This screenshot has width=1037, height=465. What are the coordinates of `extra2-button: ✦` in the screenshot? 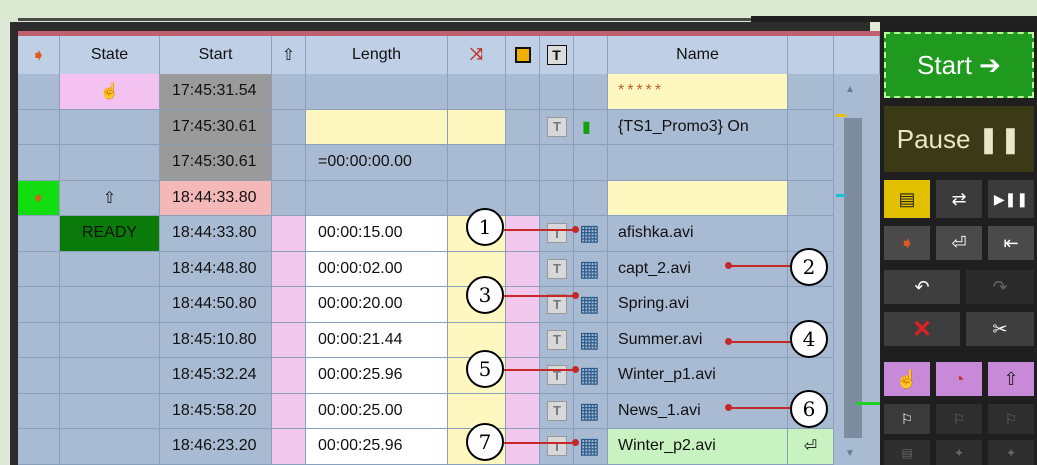 It's located at (959, 452).